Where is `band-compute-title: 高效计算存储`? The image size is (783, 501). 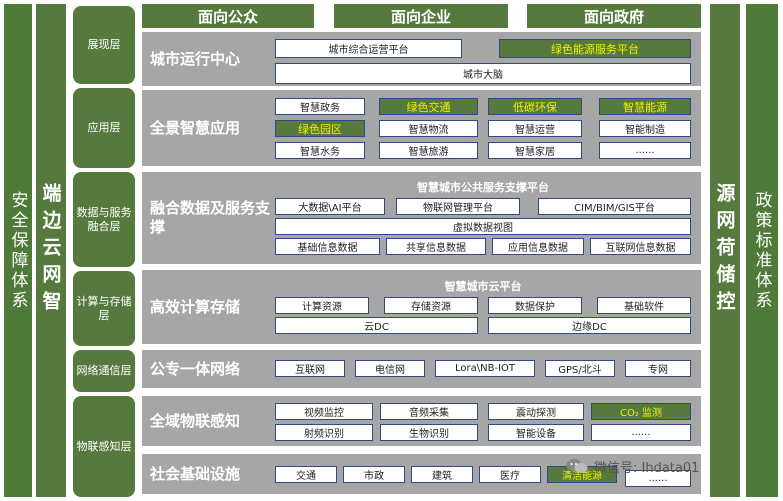
band-compute-title: 高效计算存储 is located at coordinates (195, 306).